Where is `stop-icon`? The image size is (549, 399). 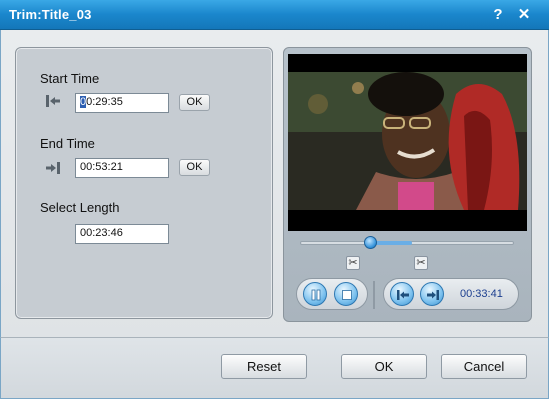 stop-icon is located at coordinates (347, 295).